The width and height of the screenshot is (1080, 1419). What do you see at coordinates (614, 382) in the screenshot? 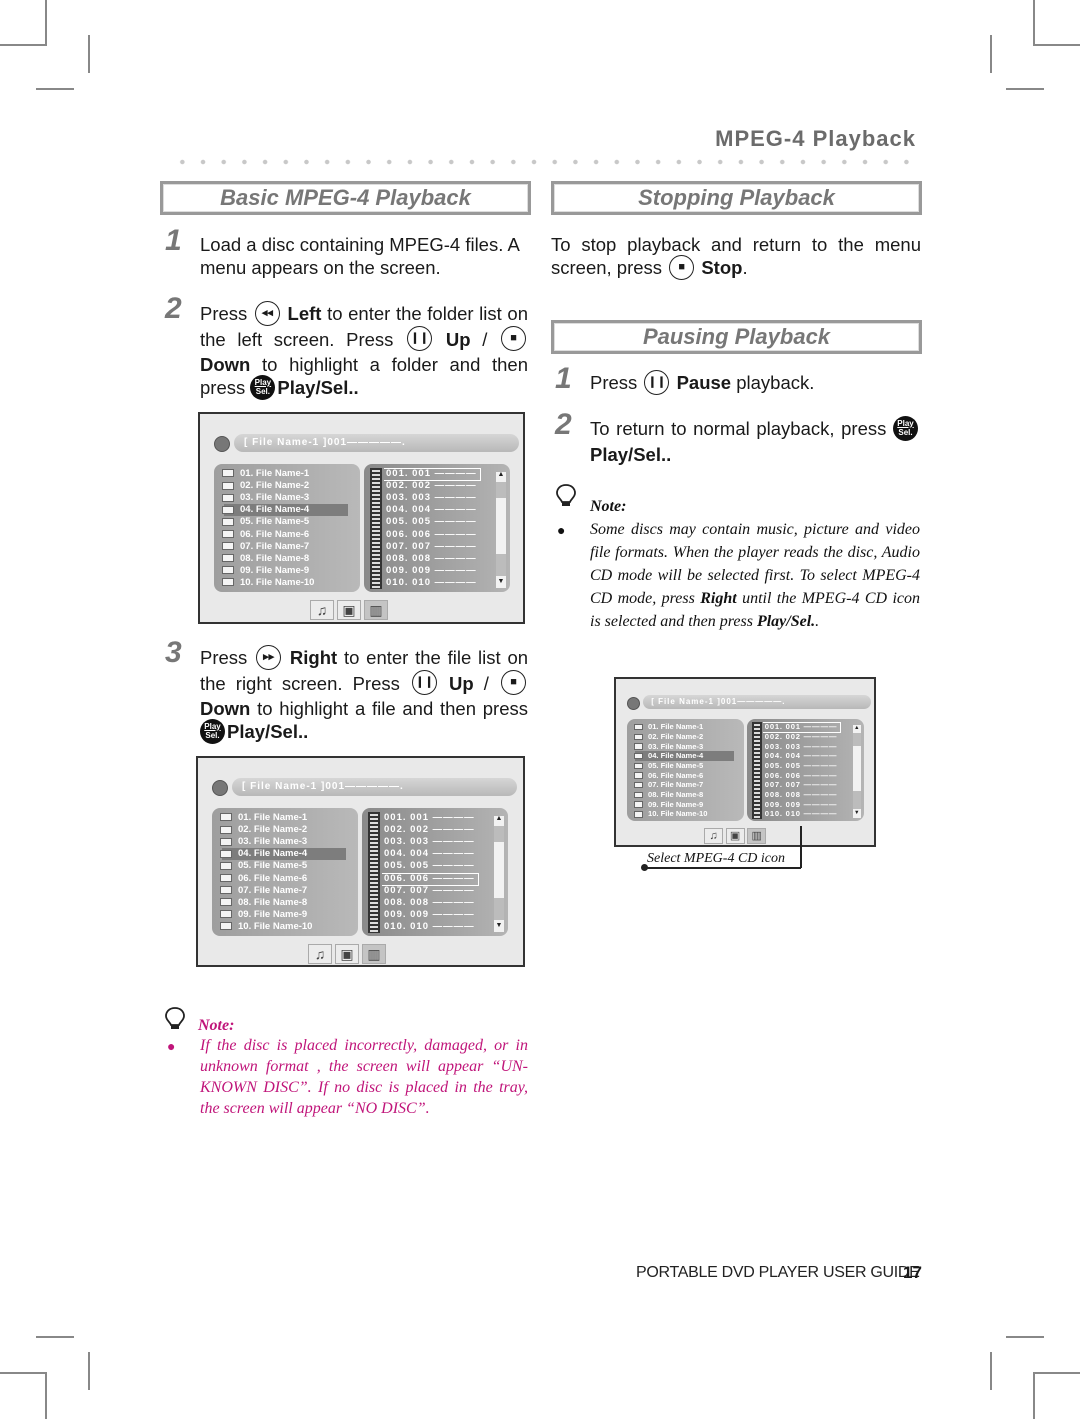
I see `text: Press` at bounding box center [614, 382].